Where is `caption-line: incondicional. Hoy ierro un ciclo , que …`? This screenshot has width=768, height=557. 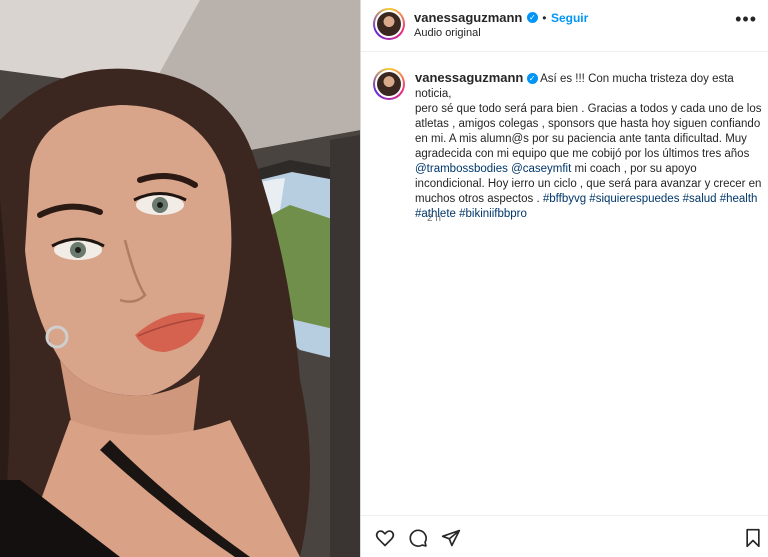
caption-line: incondicional. Hoy ierro un ciclo , que … is located at coordinates (588, 184).